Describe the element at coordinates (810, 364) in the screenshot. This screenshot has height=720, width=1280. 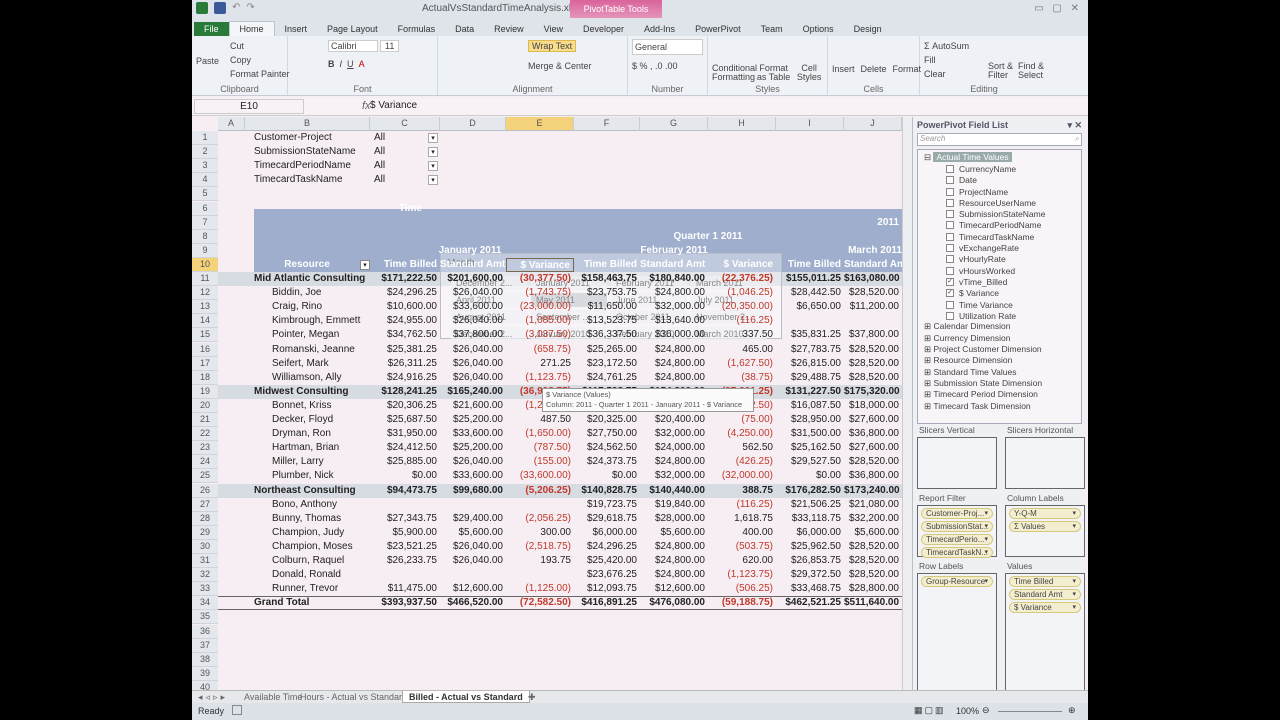
I see `value-cell: $26,815.00` at that location.